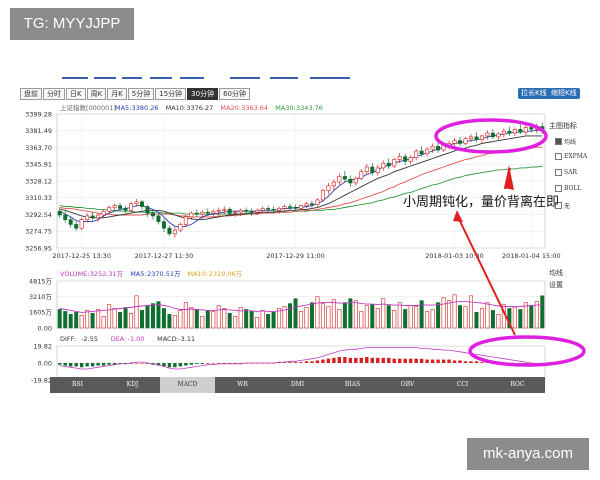 This screenshot has width=600, height=480. I want to click on tab-wr: WR, so click(242, 385).